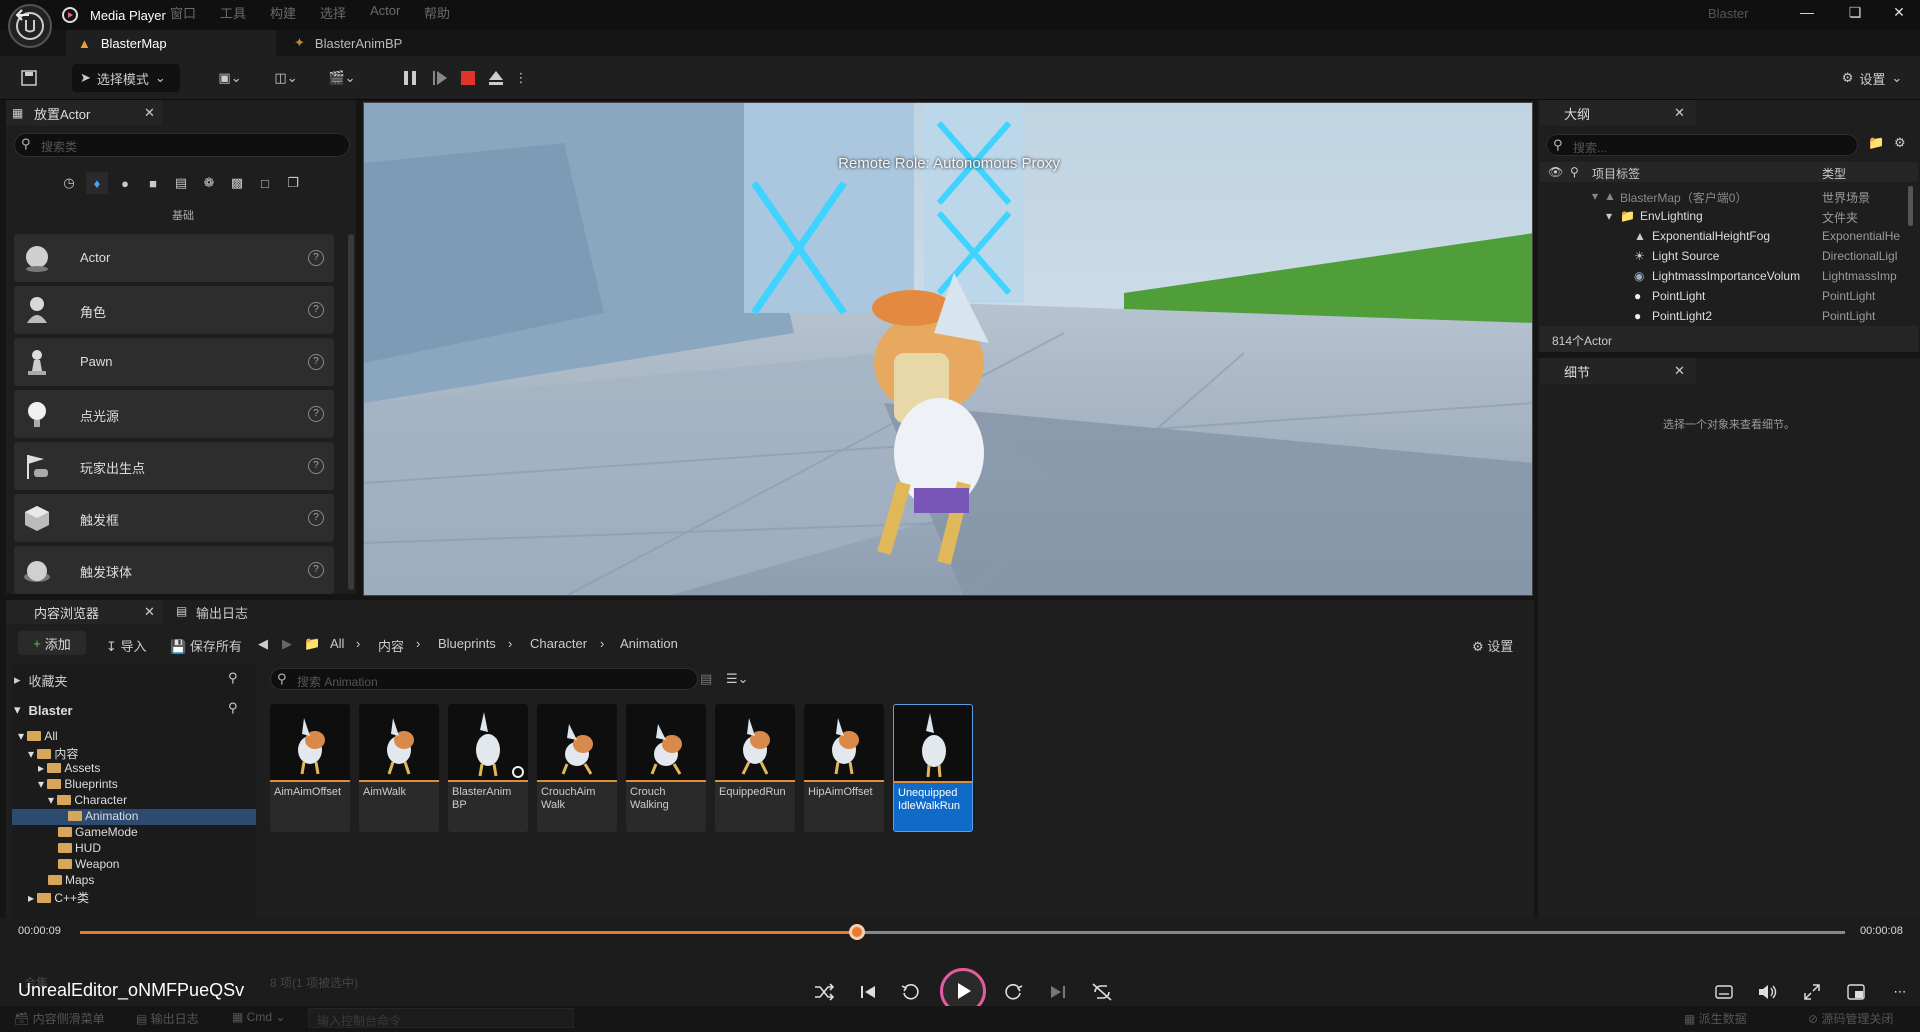  What do you see at coordinates (1812, 992) in the screenshot?
I see `fullscreen-icon` at bounding box center [1812, 992].